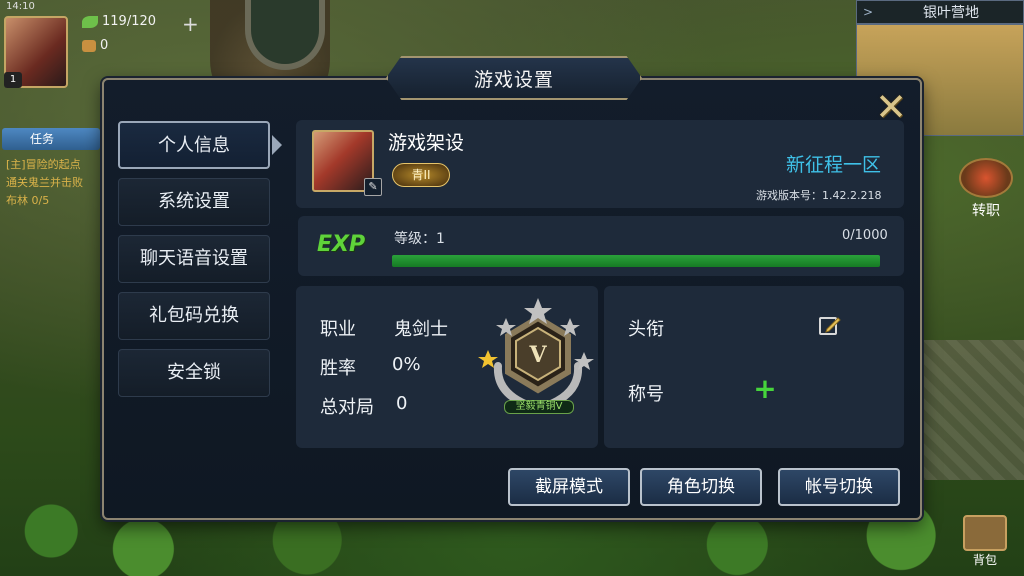 This screenshot has width=1024, height=576. Describe the element at coordinates (868, 12) in the screenshot. I see `minimap-toggle-button: >` at that location.